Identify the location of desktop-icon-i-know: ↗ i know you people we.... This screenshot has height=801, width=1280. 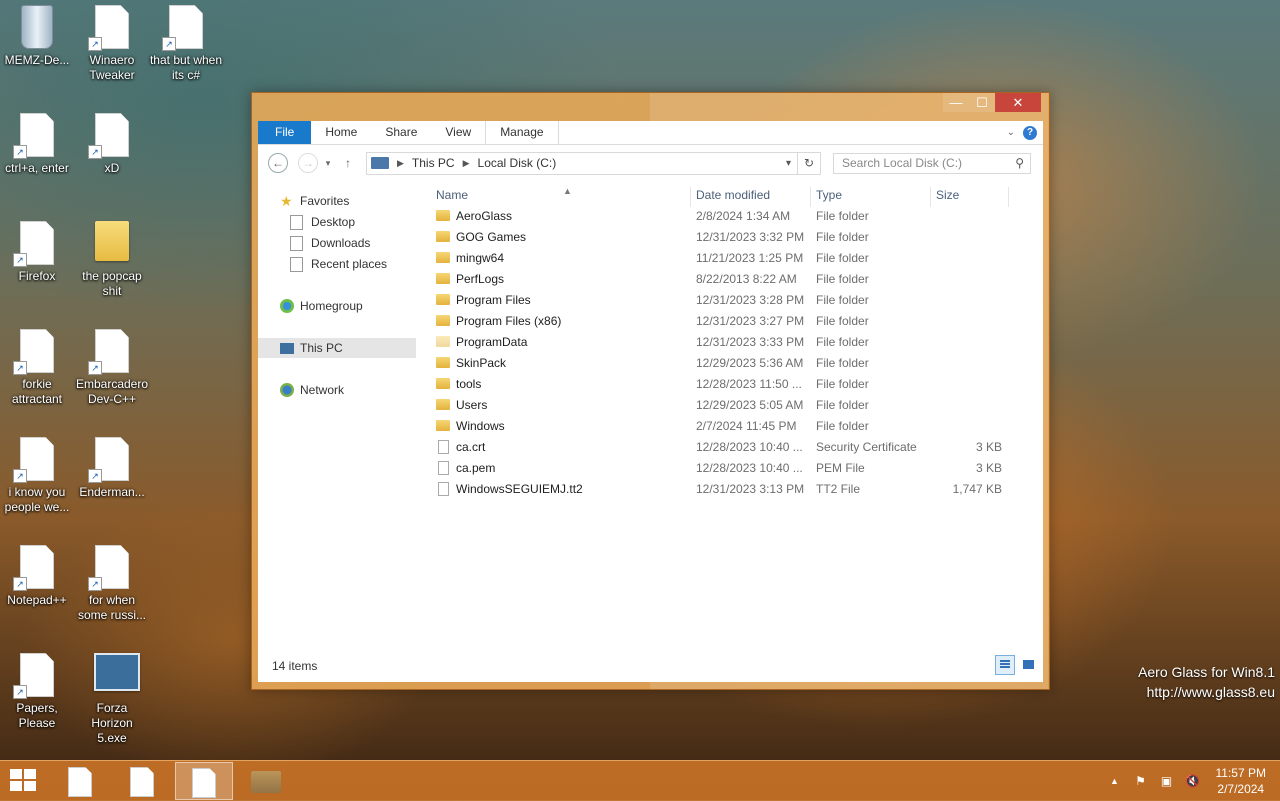
(37, 476).